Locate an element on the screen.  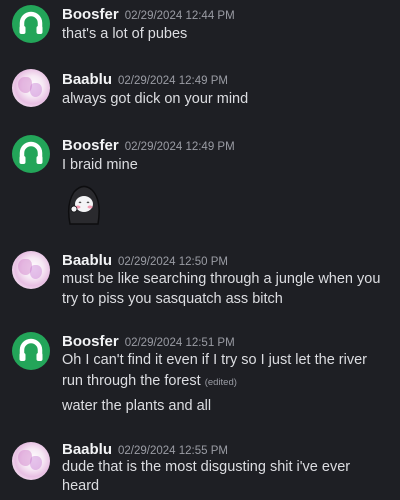
message-text: that's a lot of pubes is located at coordinates (125, 34).